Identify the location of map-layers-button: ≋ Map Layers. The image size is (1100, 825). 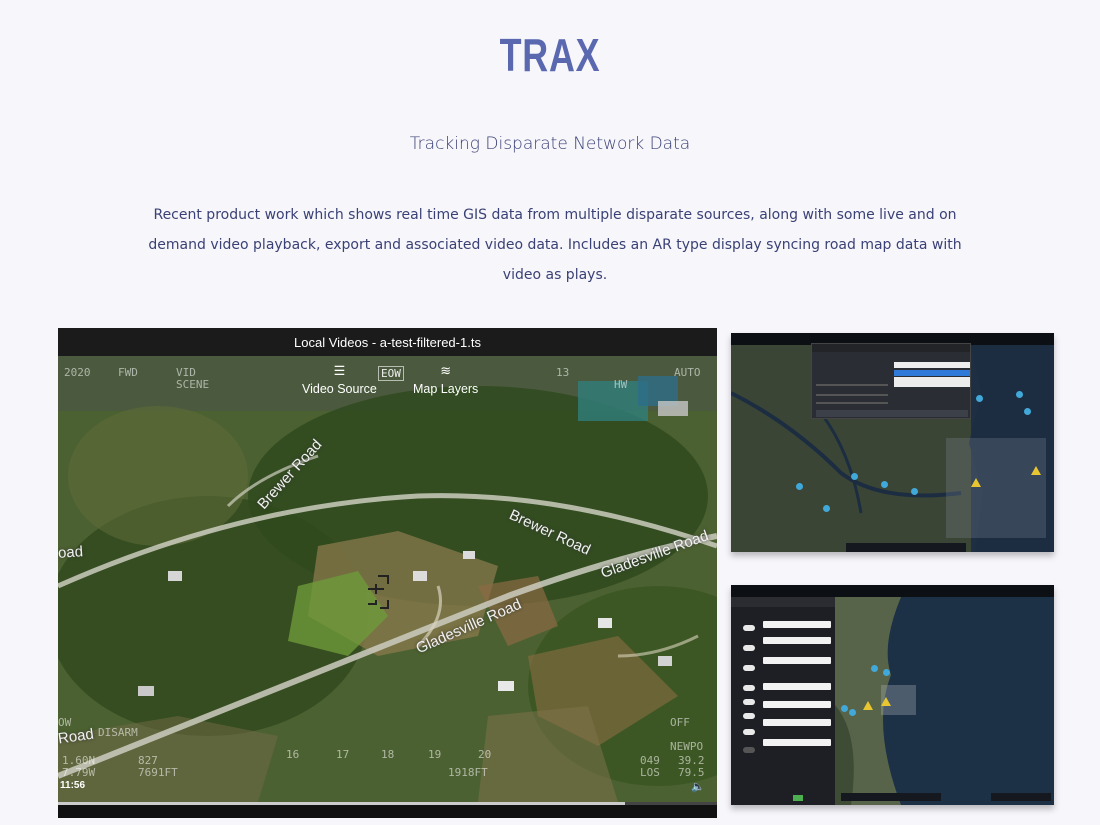
(446, 380).